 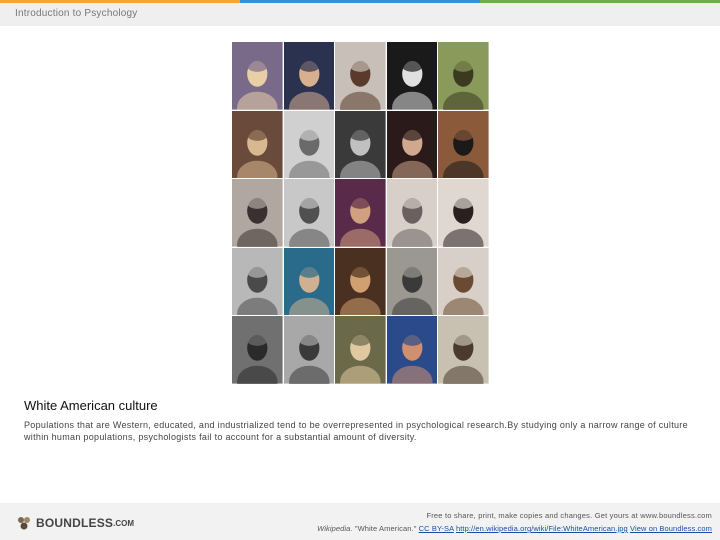 I want to click on logo-text: BOUNDLESS, so click(x=75, y=523).